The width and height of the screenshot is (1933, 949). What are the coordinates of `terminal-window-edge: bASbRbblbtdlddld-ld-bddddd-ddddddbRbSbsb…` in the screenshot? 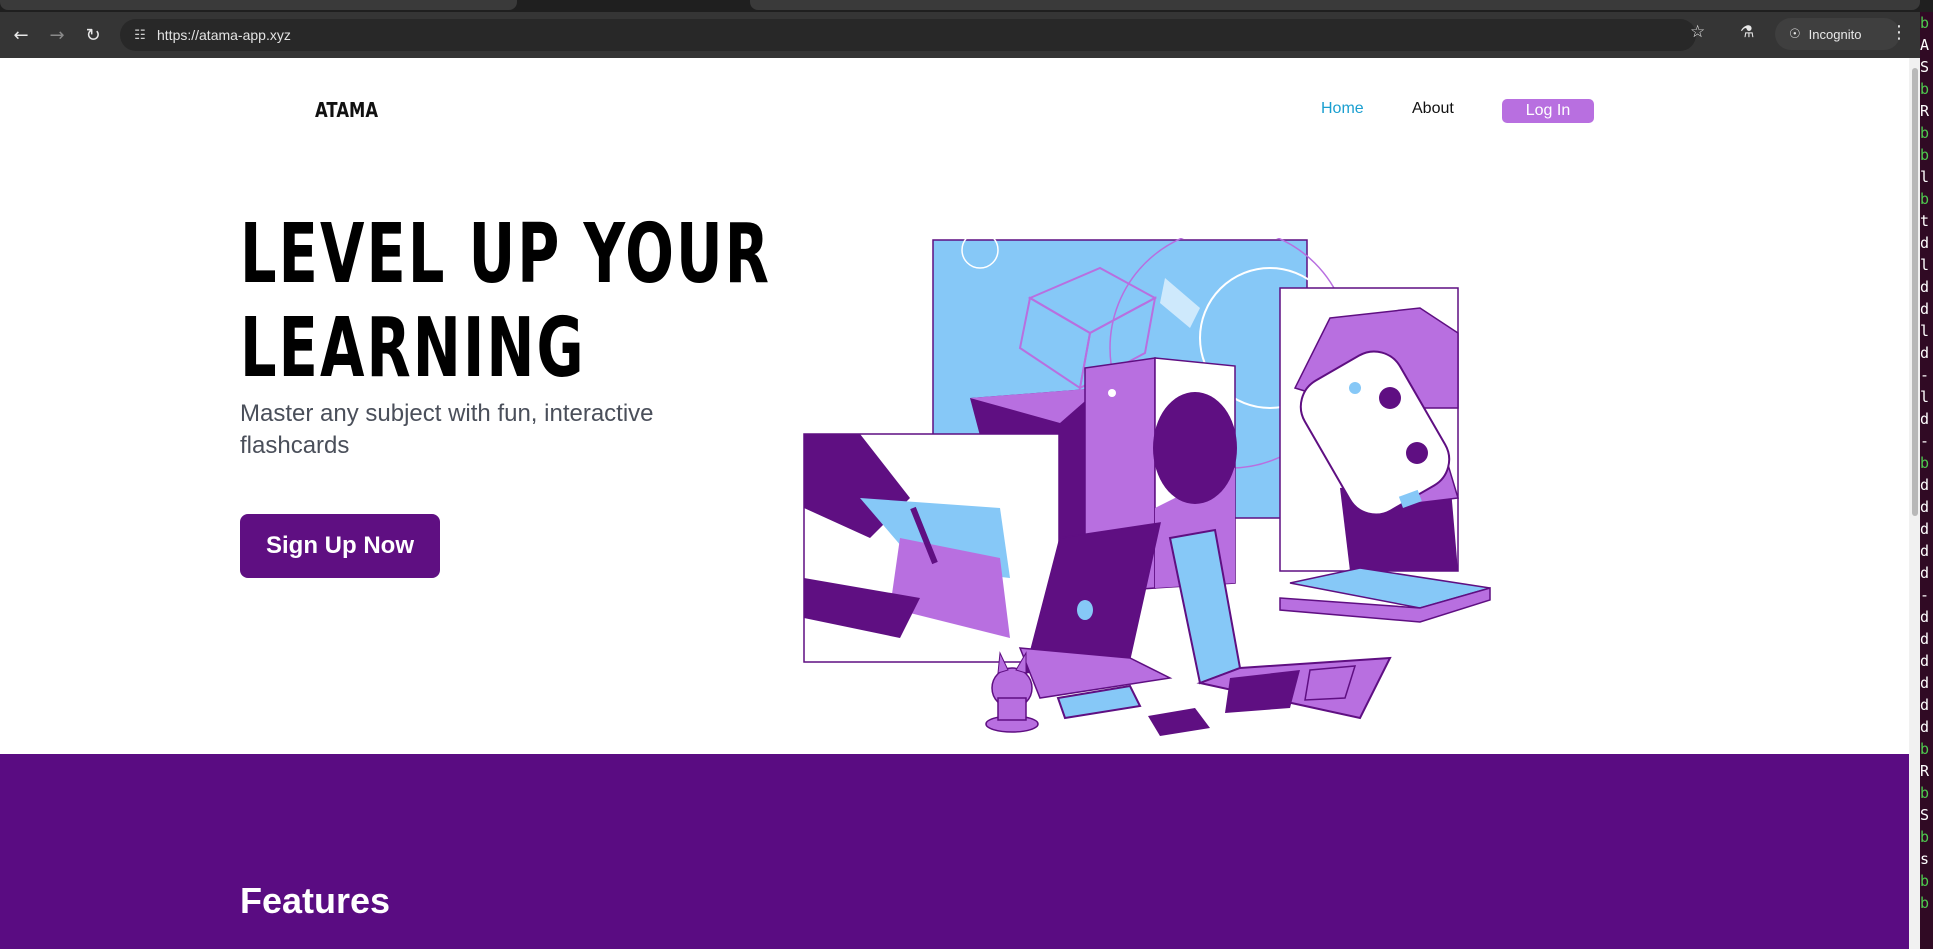 It's located at (1926, 480).